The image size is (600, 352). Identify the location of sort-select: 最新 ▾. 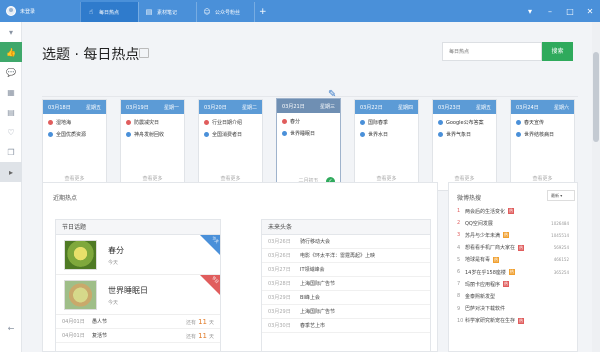
(561, 195).